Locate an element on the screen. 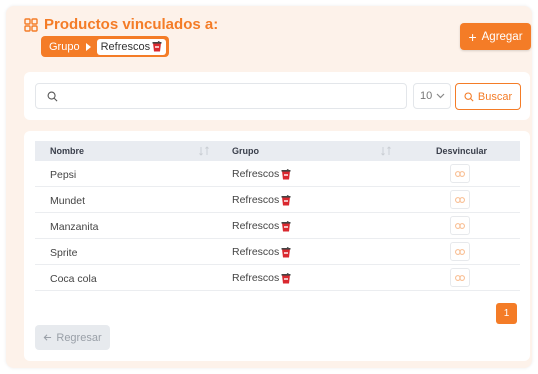  cell-name: Manzanita is located at coordinates (74, 227).